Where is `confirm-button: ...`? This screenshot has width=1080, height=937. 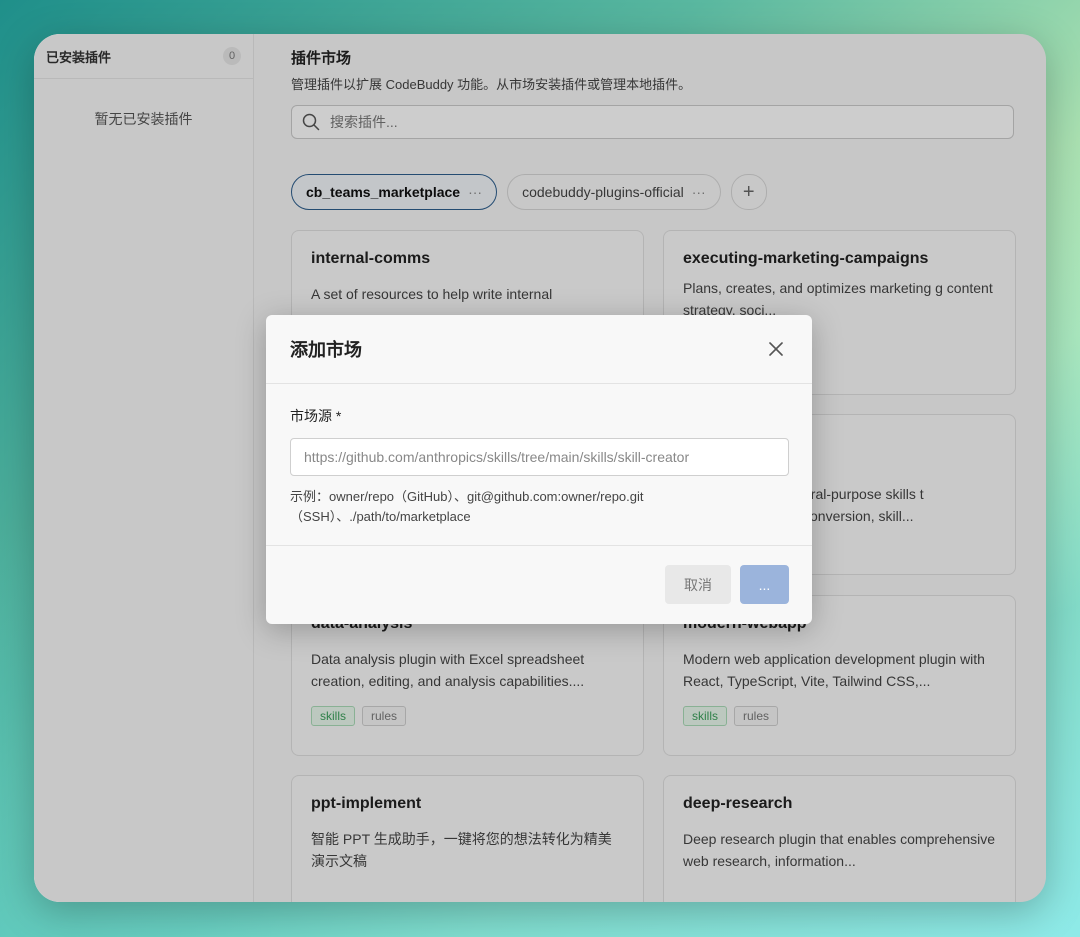 confirm-button: ... is located at coordinates (764, 584).